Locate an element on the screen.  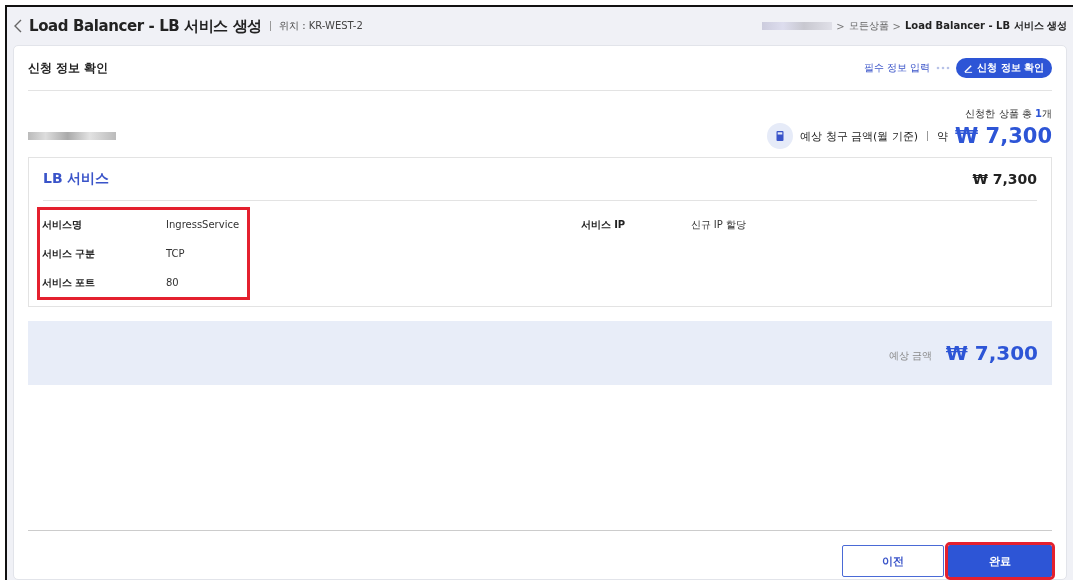
service-amount: ₩ 7,300 is located at coordinates (1004, 179).